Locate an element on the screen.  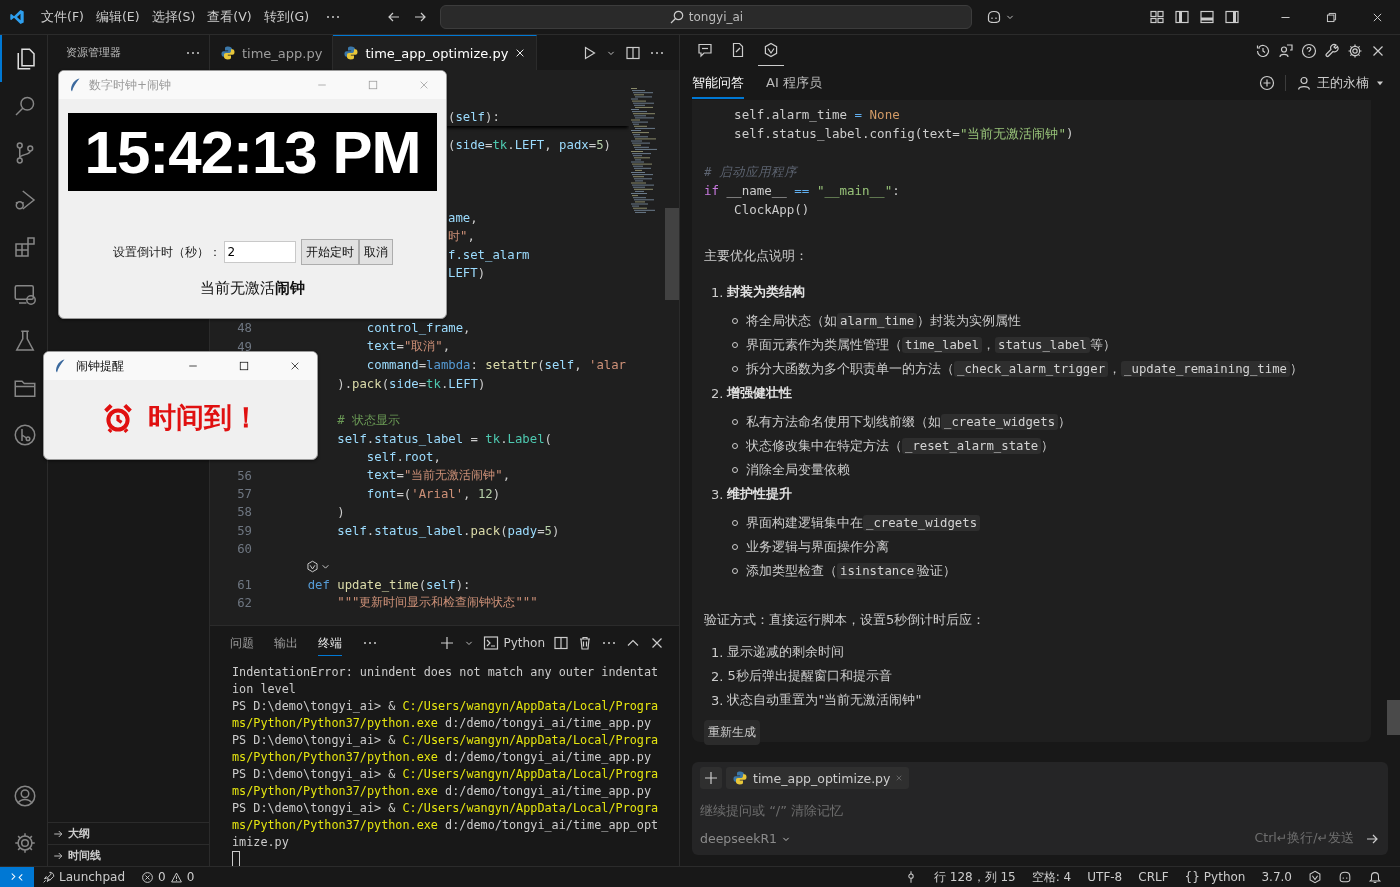
search-field: tongyi_ai is located at coordinates (706, 17).